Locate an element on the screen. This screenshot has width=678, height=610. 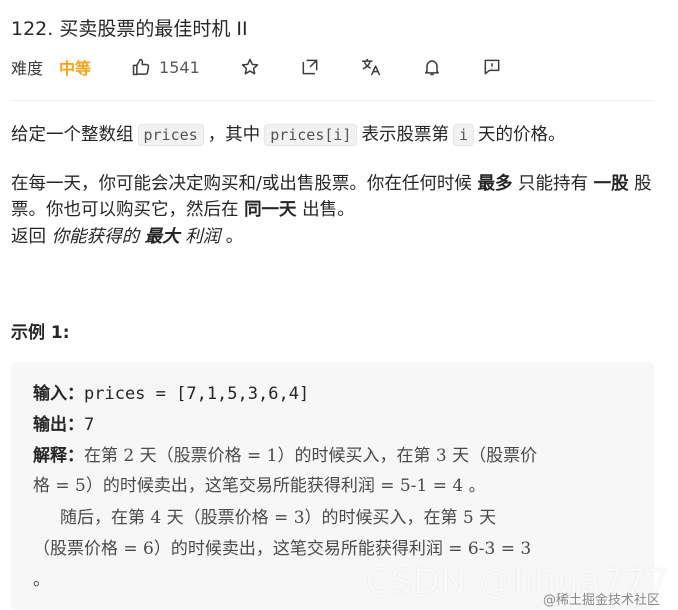
example-explain-label: 解释： is located at coordinates (58, 456).